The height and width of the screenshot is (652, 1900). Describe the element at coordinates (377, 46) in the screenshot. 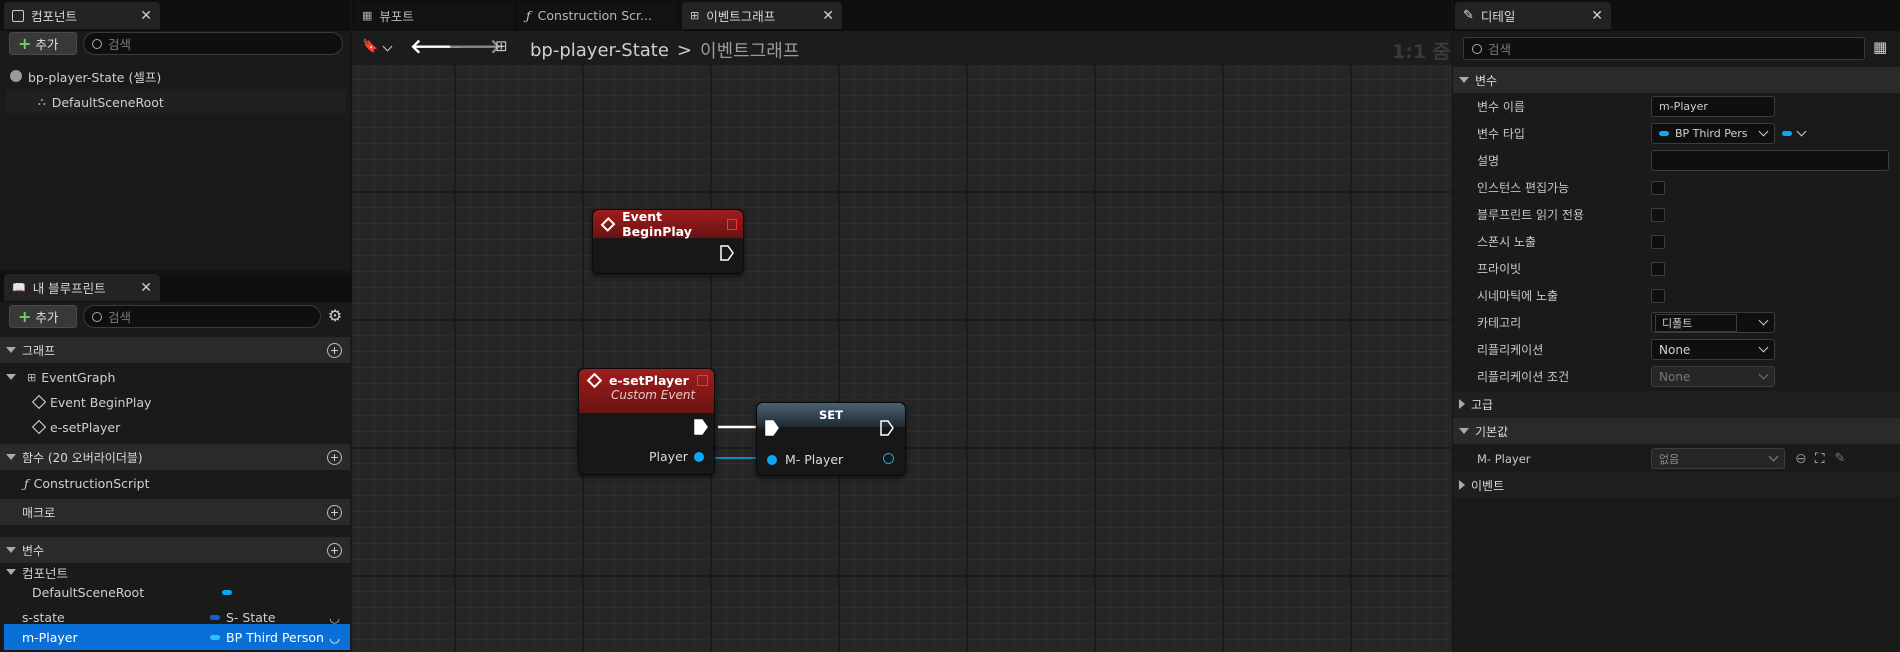

I see `bookmark-icon: 🔖` at that location.